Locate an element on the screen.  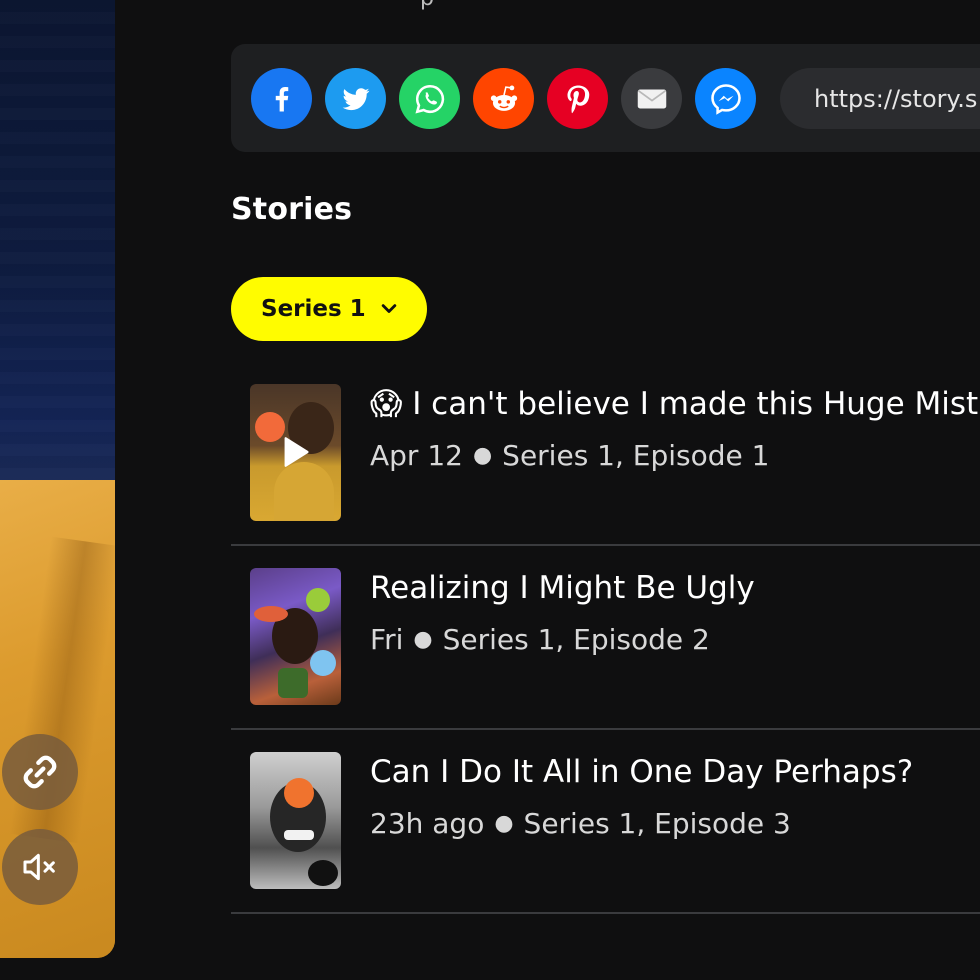
sticker-green is located at coordinates (318, 600).